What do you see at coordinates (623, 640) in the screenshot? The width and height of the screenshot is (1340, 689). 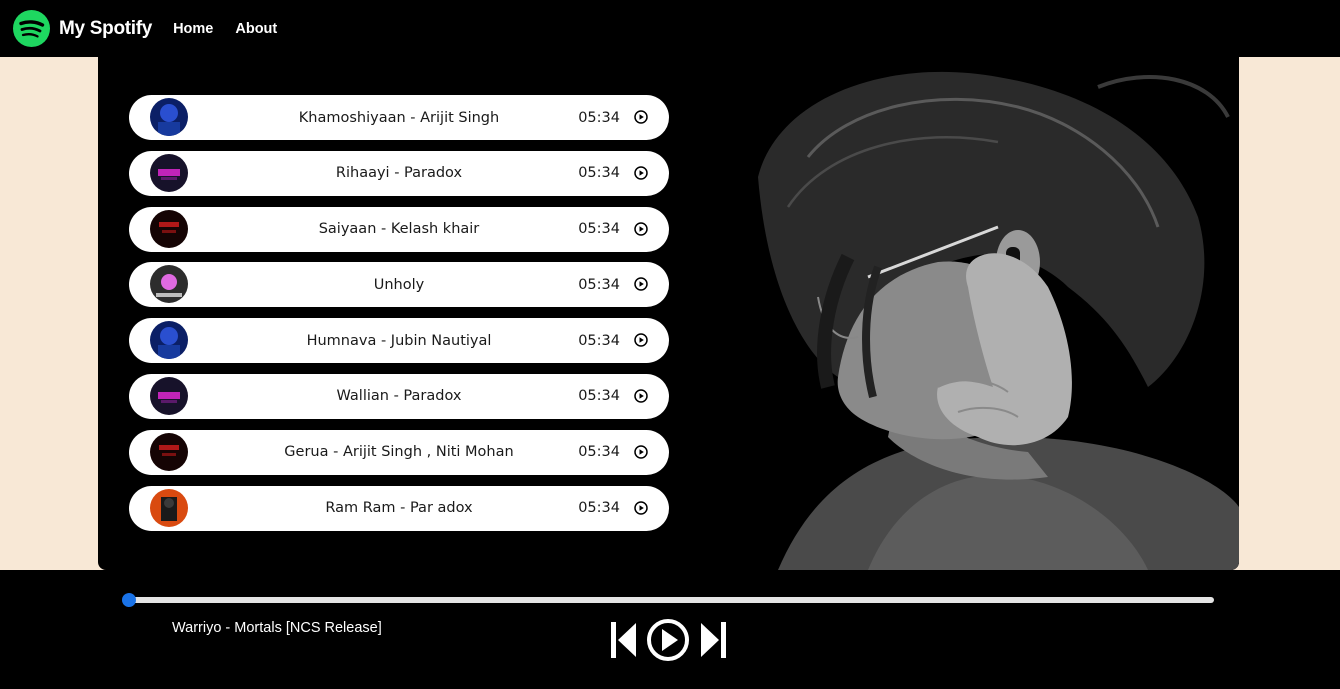 I see `previous-icon` at bounding box center [623, 640].